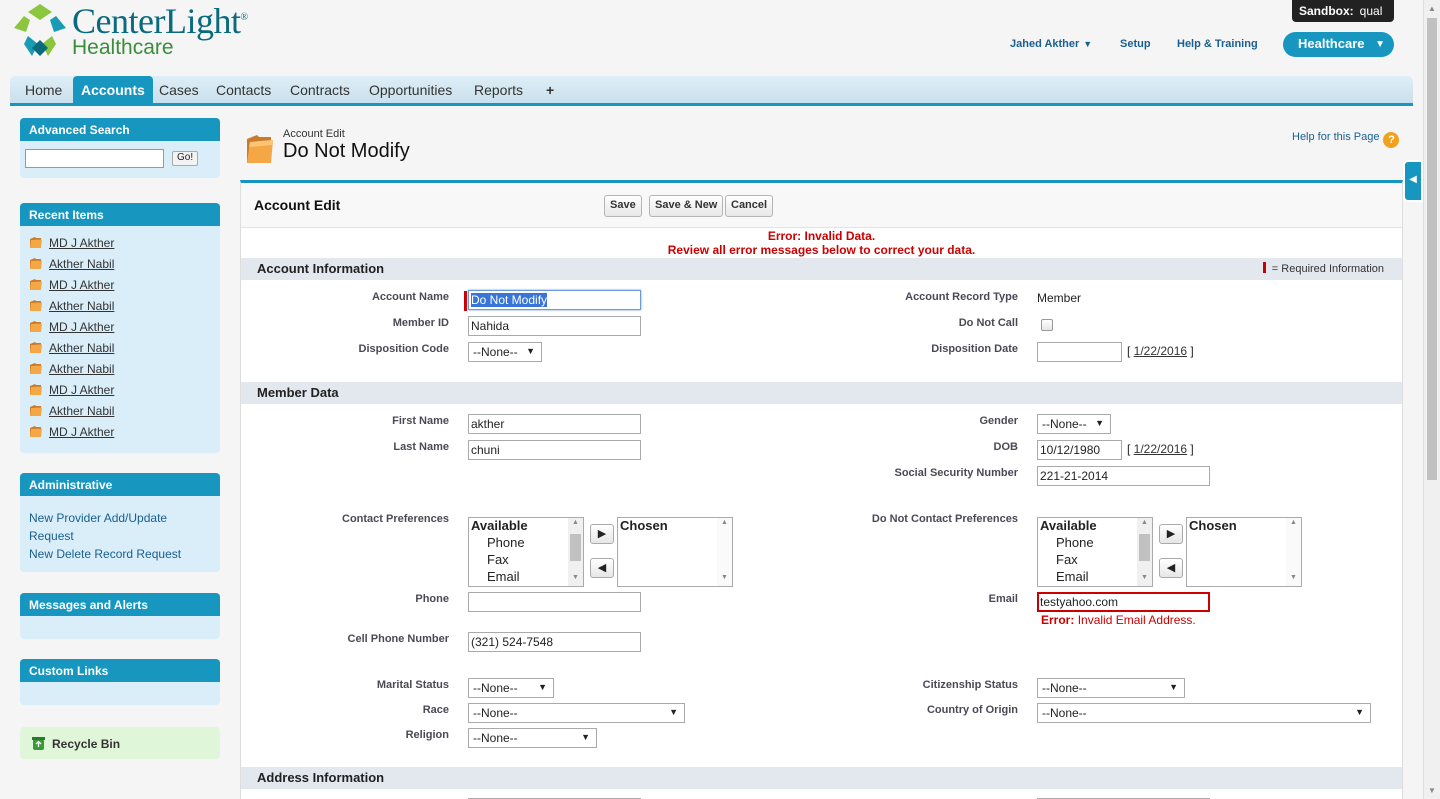 The image size is (1440, 799). What do you see at coordinates (532, 738) in the screenshot?
I see `religion-select: --None-- ▼` at bounding box center [532, 738].